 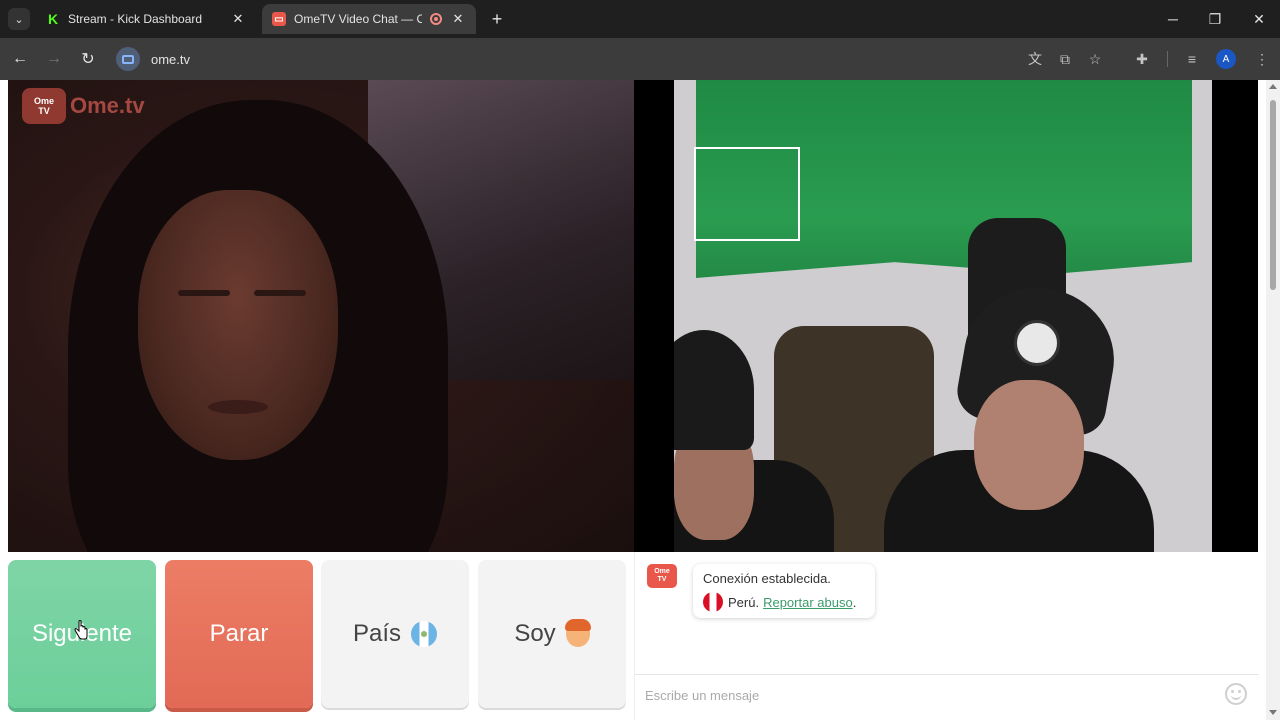 I want to click on forward-arrow-icon: →, so click(x=54, y=59).